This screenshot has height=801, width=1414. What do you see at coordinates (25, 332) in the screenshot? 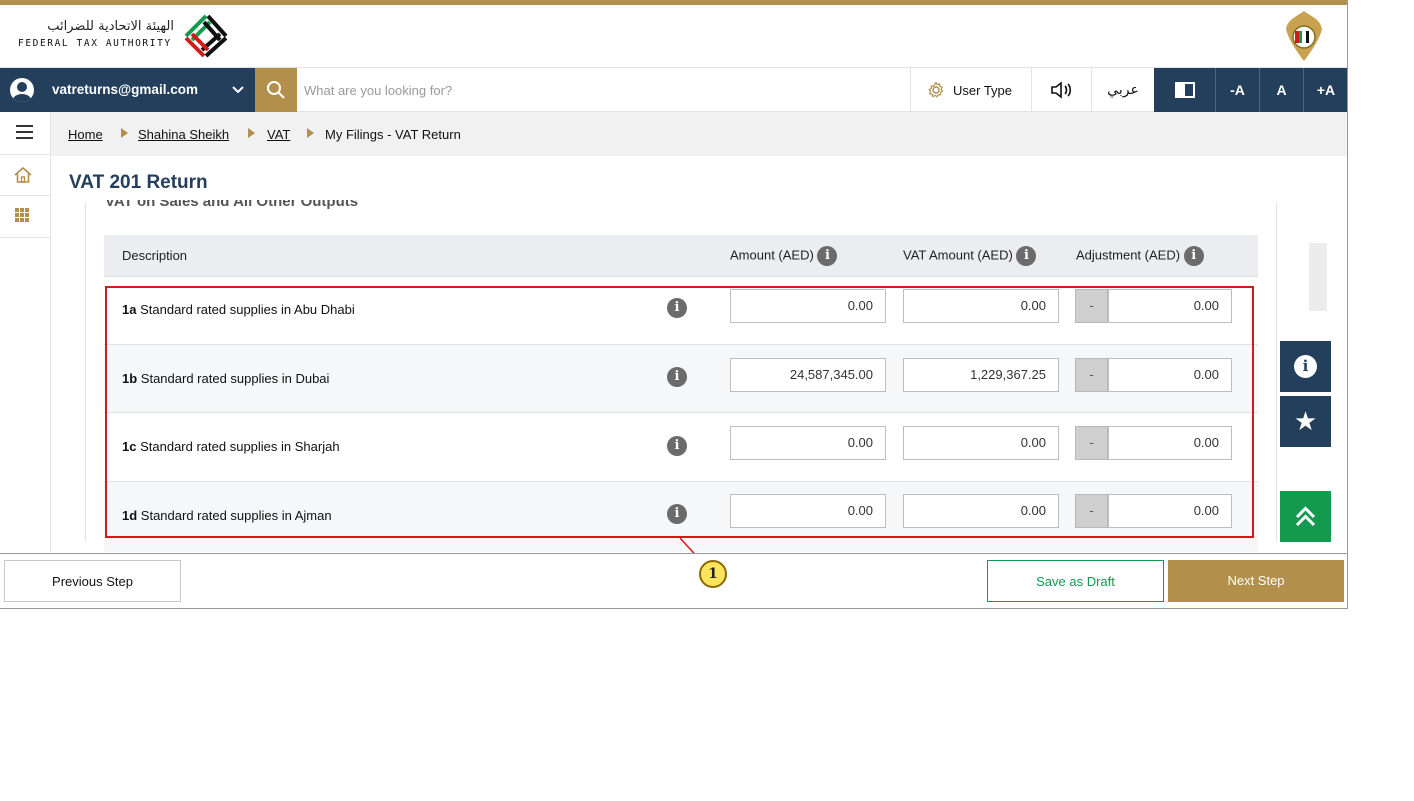
I see `side-nav` at bounding box center [25, 332].